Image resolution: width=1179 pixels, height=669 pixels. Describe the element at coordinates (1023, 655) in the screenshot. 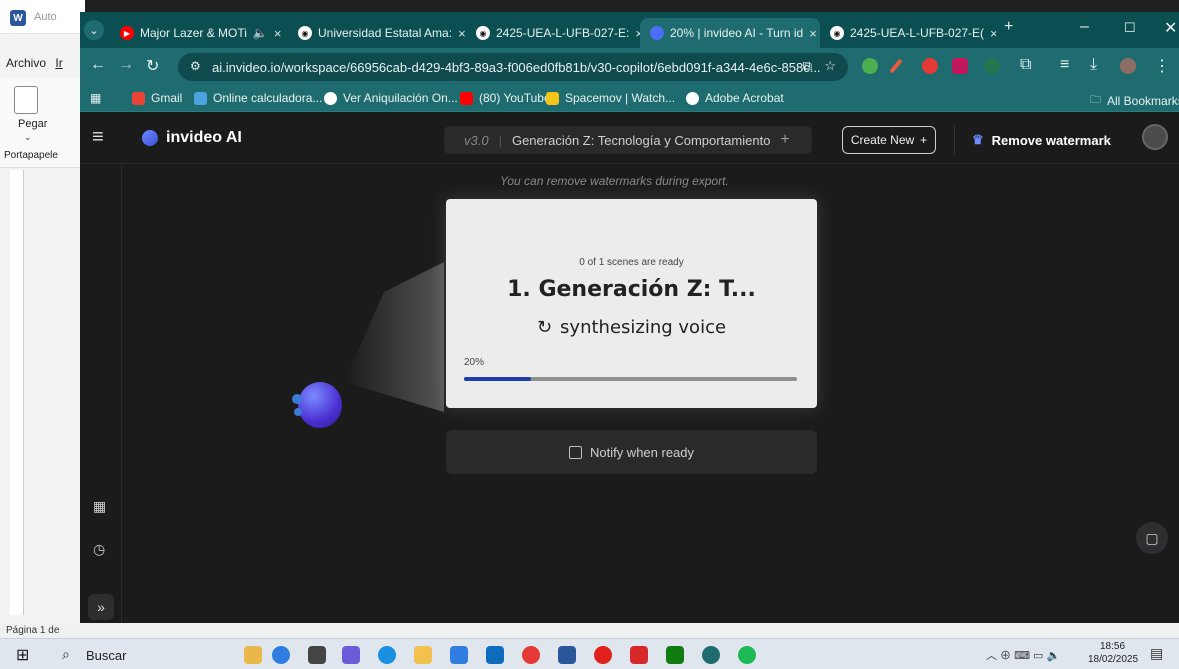

I see `system-tray-icons: ︿ ⊕ ⌨ ▭ 🔈` at that location.